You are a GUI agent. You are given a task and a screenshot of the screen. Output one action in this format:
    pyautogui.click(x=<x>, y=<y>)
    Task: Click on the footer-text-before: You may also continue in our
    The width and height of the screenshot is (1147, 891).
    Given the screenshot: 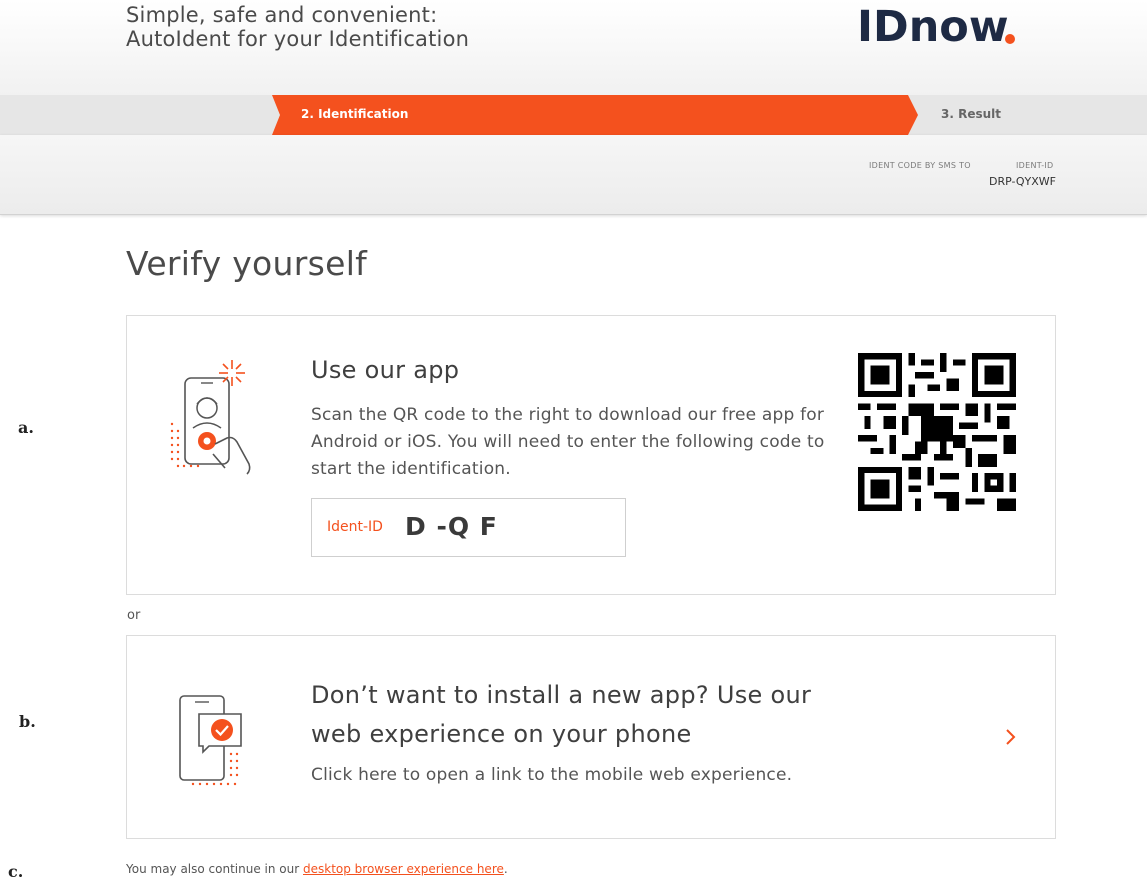 What is the action you would take?
    pyautogui.click(x=214, y=869)
    